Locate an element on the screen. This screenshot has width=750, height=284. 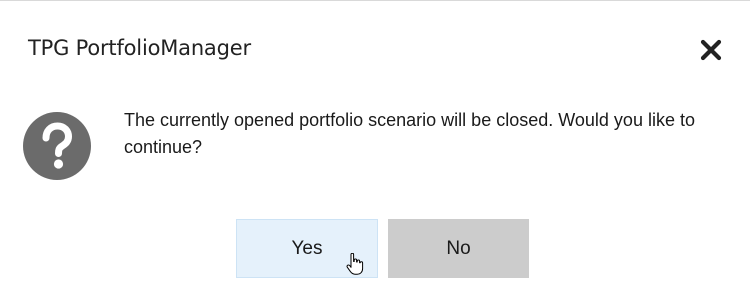
no-button-label: No is located at coordinates (458, 248).